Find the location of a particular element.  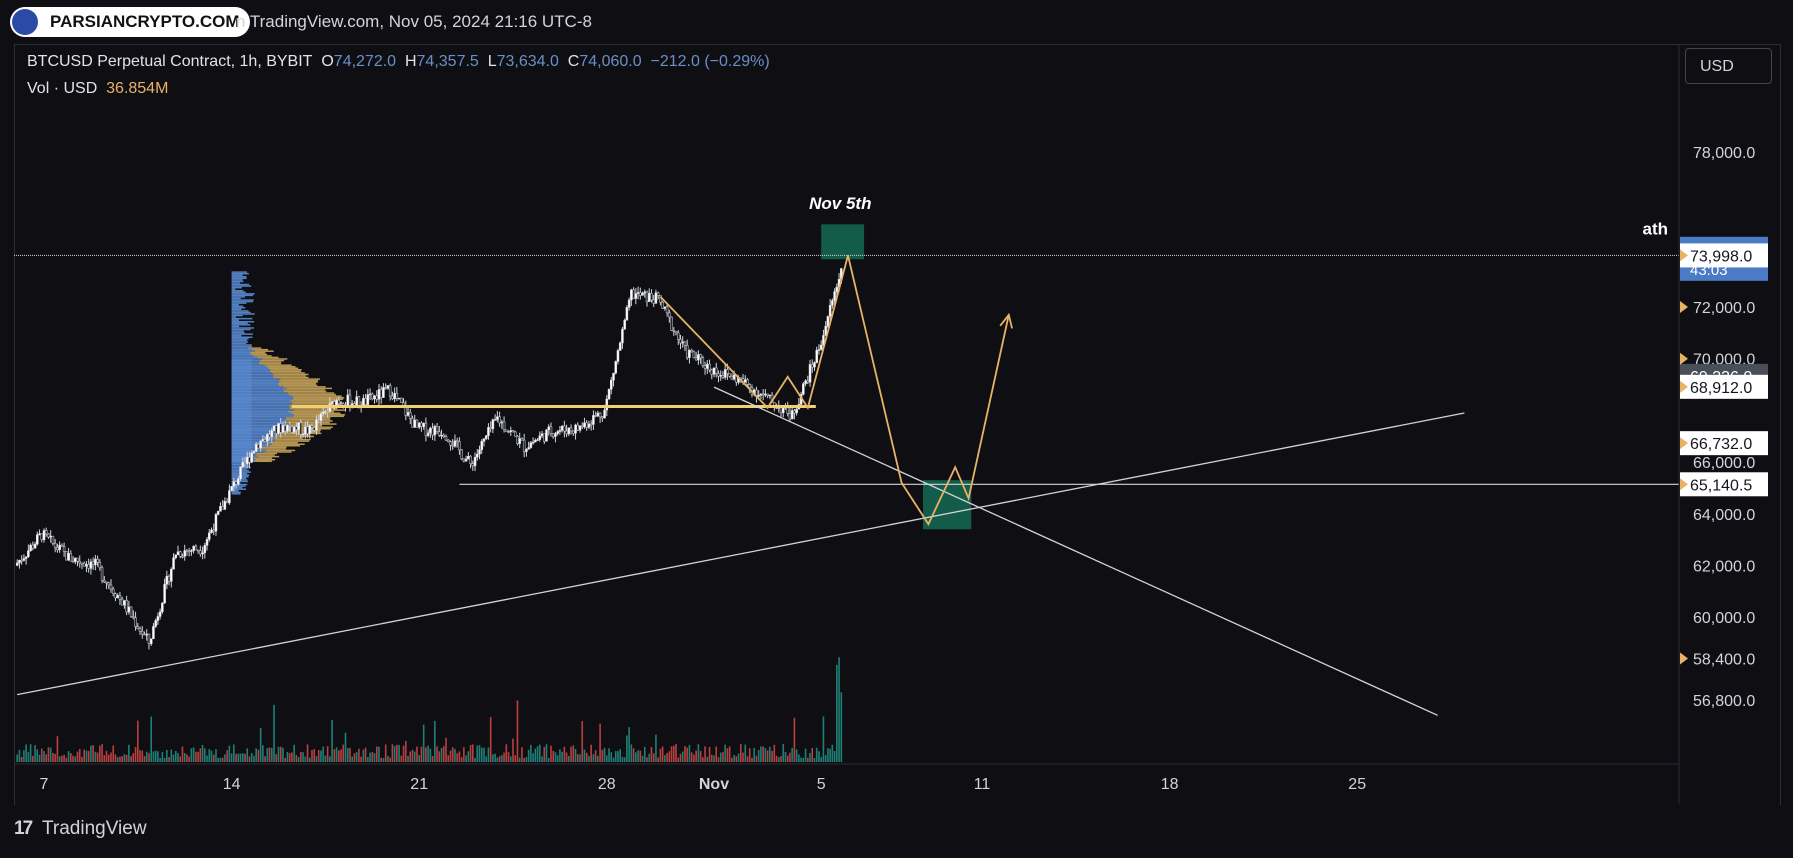

volume-label: Vol · USD is located at coordinates (62, 88).